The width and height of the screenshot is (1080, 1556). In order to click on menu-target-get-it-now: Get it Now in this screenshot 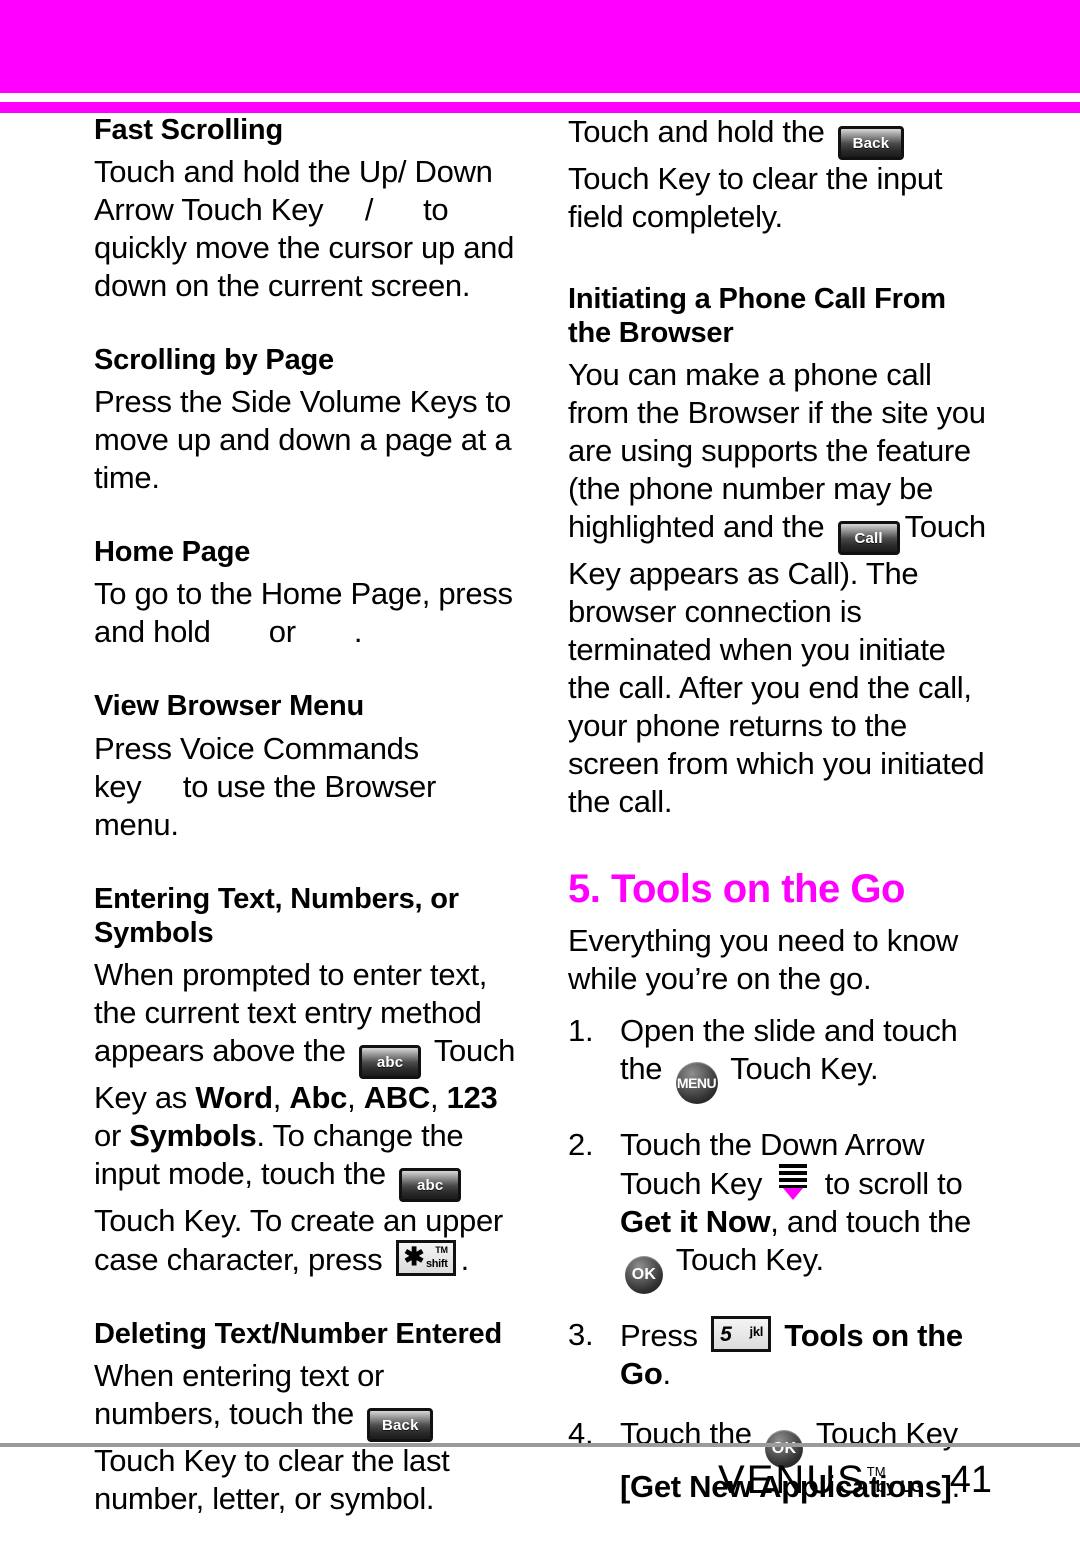, I will do `click(695, 1221)`.